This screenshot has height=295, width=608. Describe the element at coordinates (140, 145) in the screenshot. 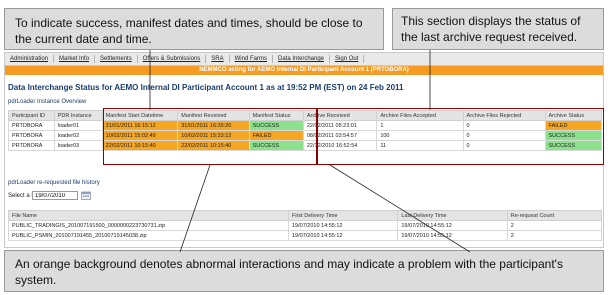

I see `cell-manifest-start: 22/02/2011 10:15:40` at that location.